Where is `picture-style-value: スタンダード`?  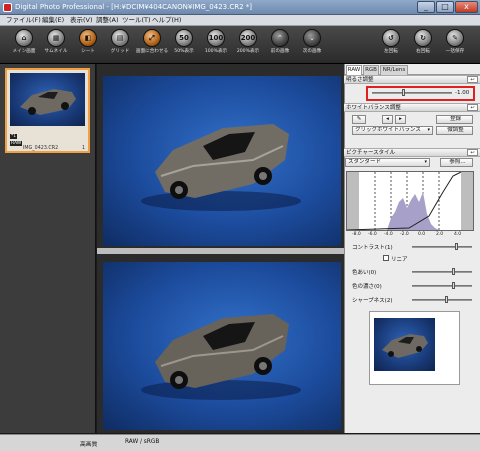
picture-style-value: スタンダード is located at coordinates (365, 162).